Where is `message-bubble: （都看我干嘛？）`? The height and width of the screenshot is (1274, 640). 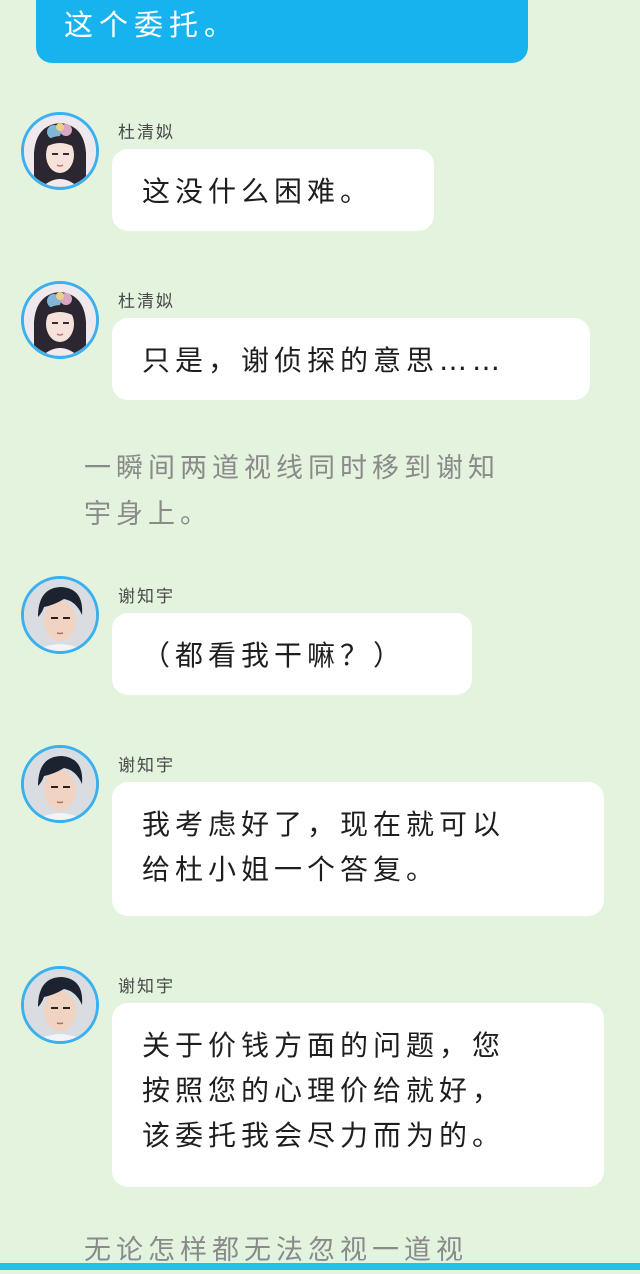 message-bubble: （都看我干嘛？） is located at coordinates (292, 654).